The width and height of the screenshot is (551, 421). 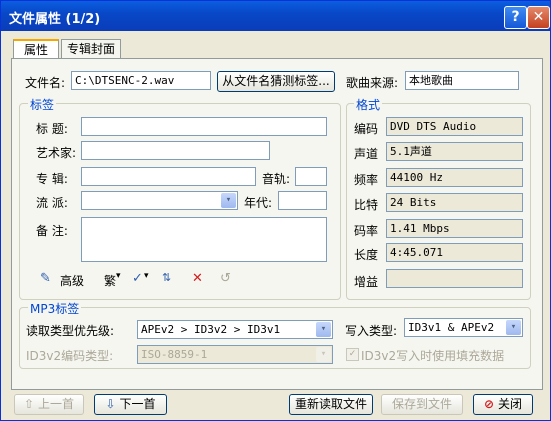 I want to click on format-frequency-label: 频率, so click(x=366, y=180).